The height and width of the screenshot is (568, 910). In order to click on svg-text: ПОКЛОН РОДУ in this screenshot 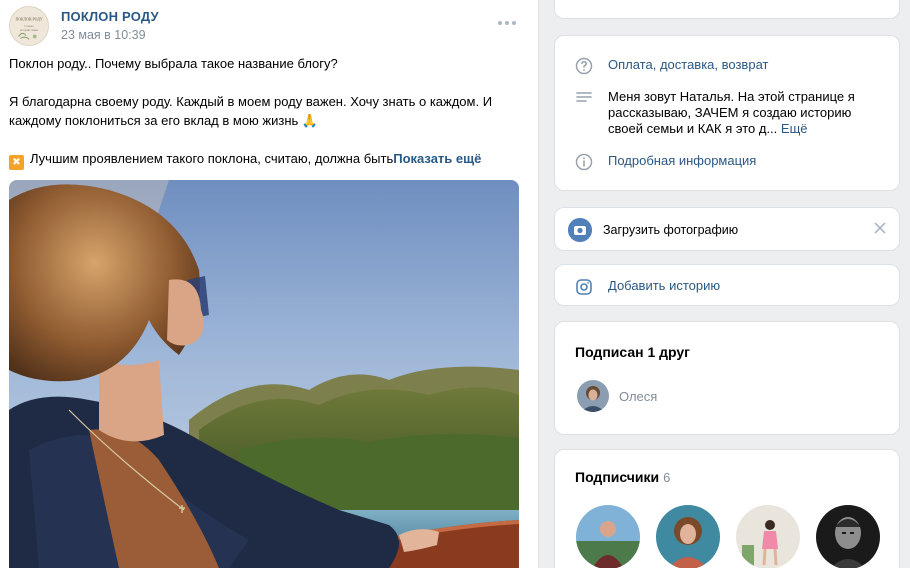, I will do `click(28, 19)`.